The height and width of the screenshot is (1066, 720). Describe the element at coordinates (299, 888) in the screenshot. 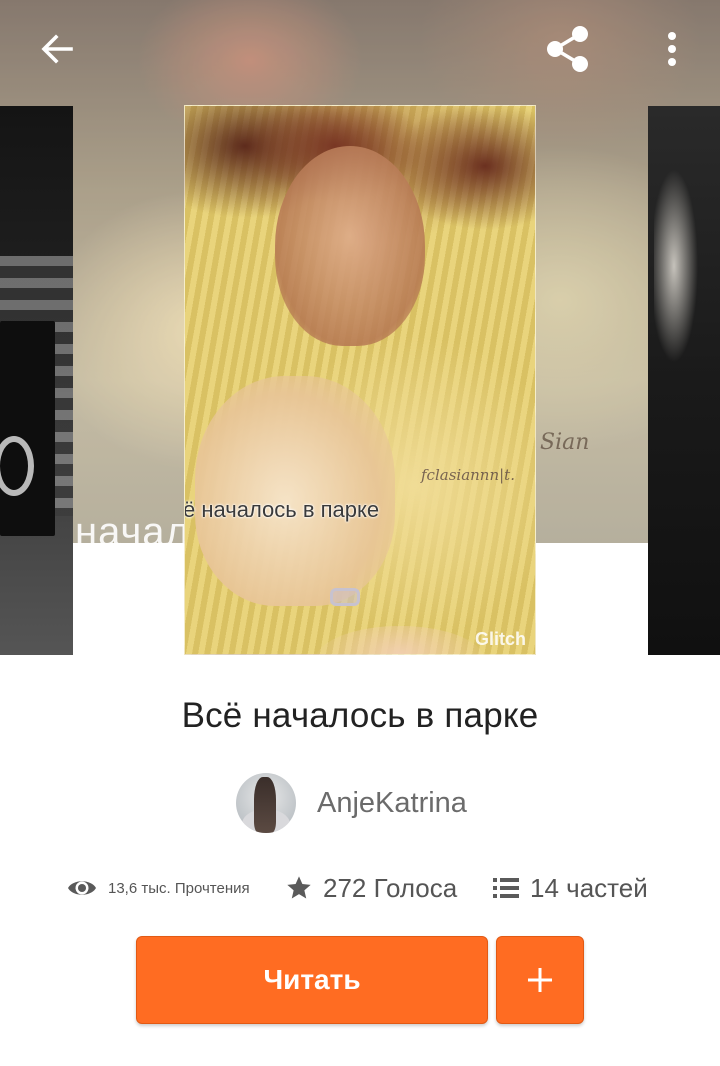

I see `star-icon` at that location.